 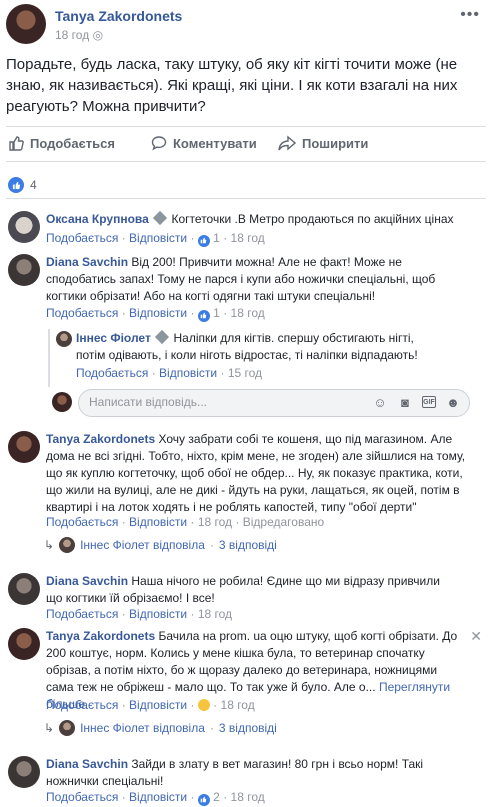 I want to click on post-author-name: Tanya Zakordonets, so click(x=118, y=16).